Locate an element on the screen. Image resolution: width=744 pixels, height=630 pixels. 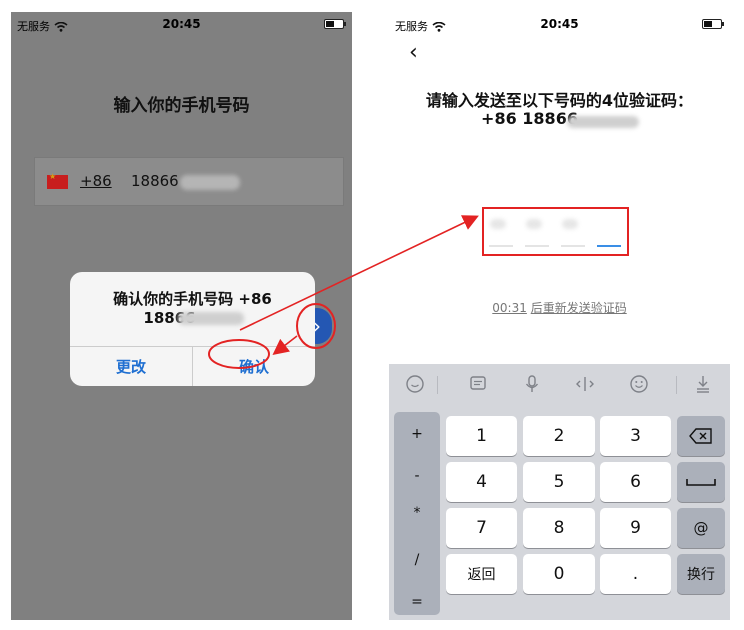
return-key: 返回 is located at coordinates (481, 574).